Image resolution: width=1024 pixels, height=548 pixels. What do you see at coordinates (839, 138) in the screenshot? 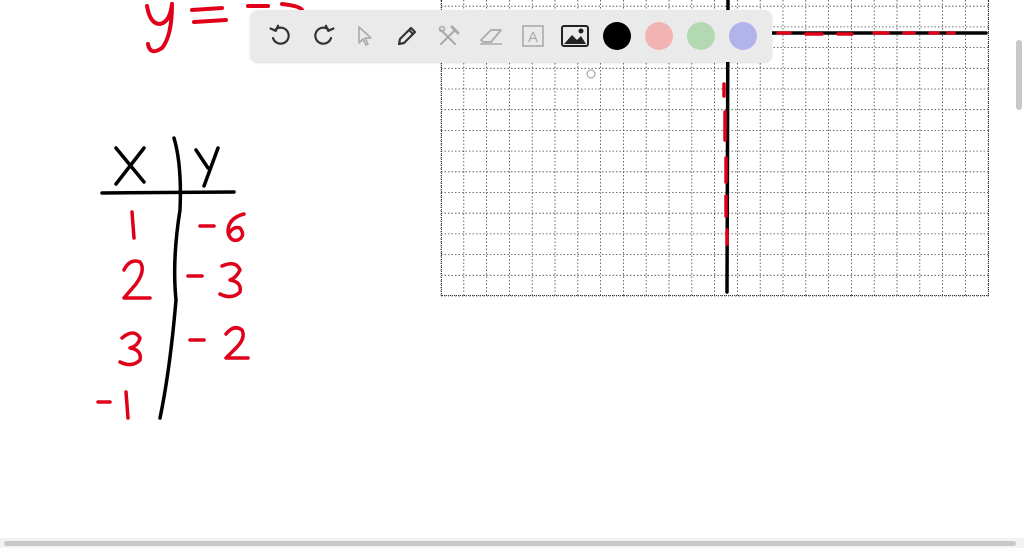
I see `graph-dashed-lines` at bounding box center [839, 138].